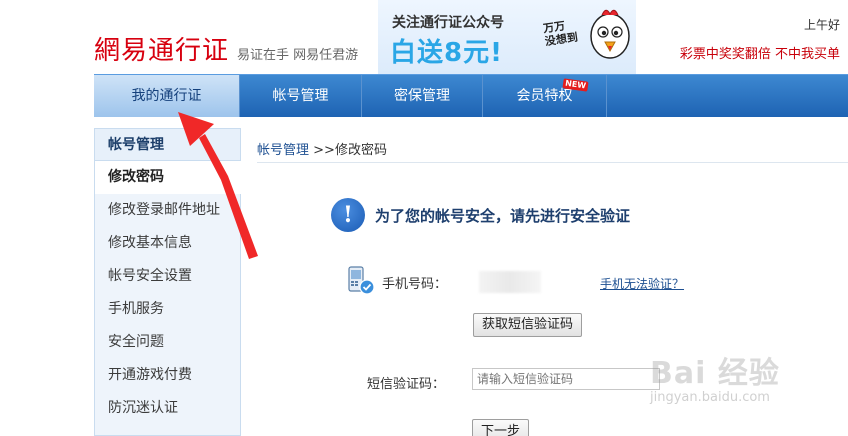 The image size is (848, 436). I want to click on nav-tab-security-management: 密保管理, so click(422, 96).